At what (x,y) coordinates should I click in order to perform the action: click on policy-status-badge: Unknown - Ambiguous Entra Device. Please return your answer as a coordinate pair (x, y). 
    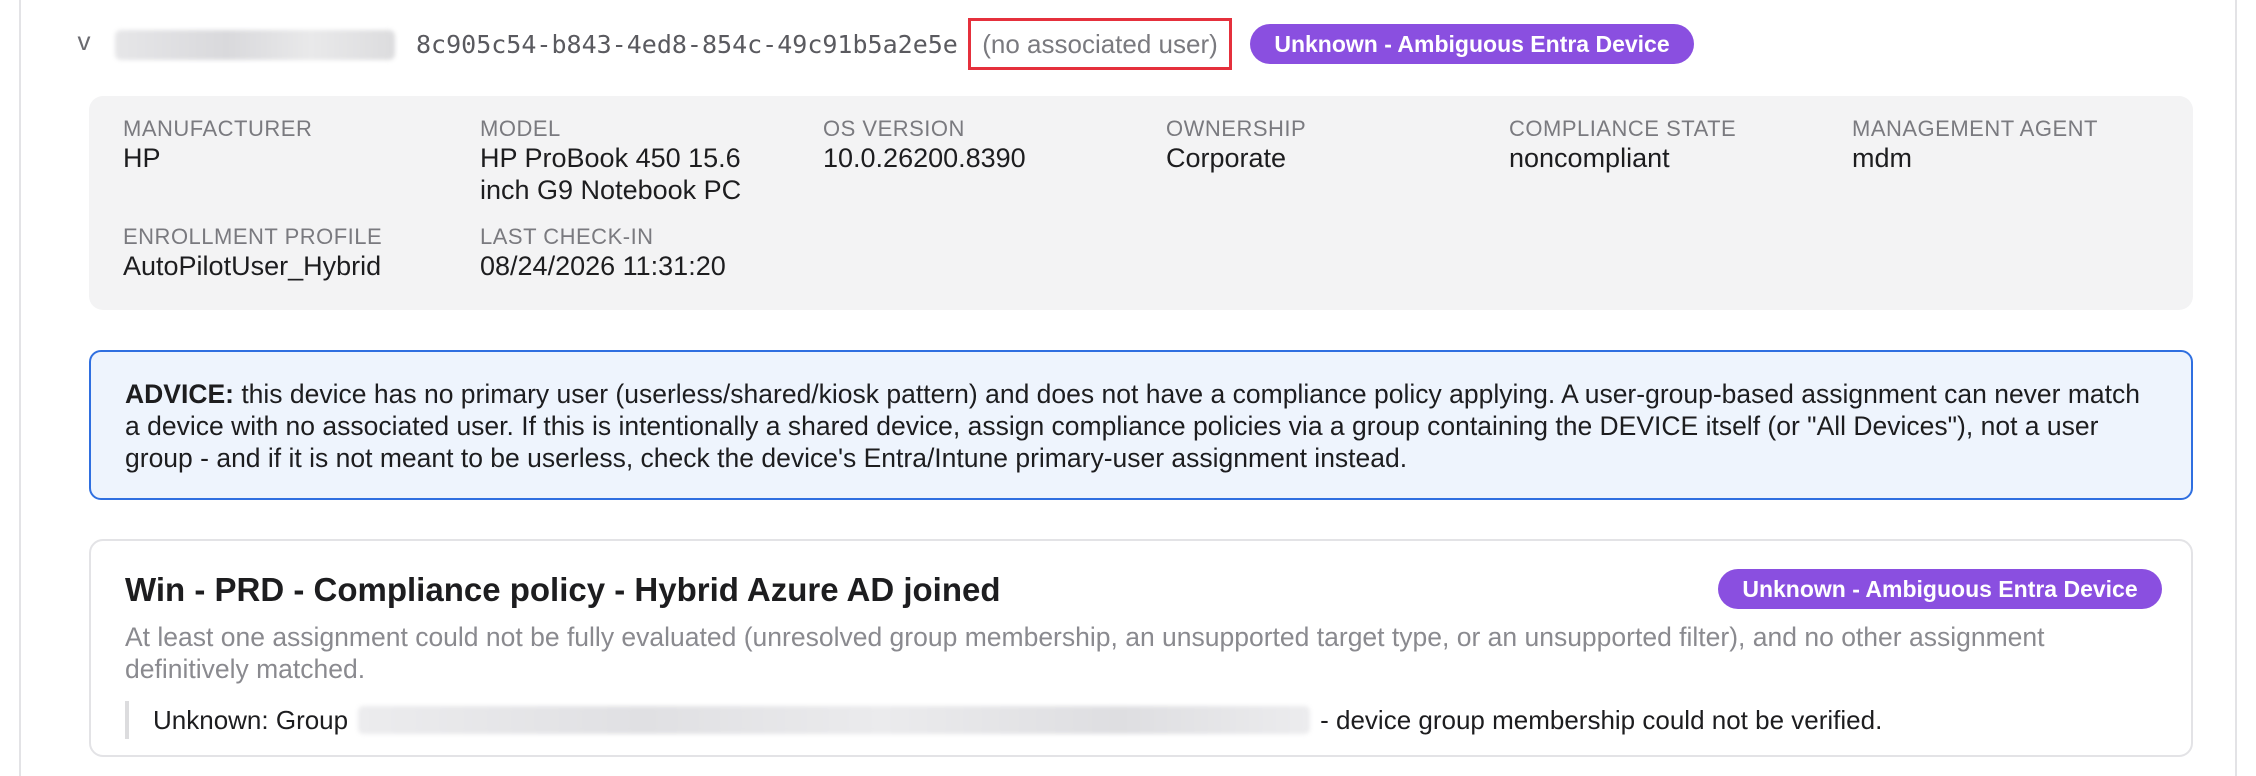
    Looking at the image, I should click on (1940, 589).